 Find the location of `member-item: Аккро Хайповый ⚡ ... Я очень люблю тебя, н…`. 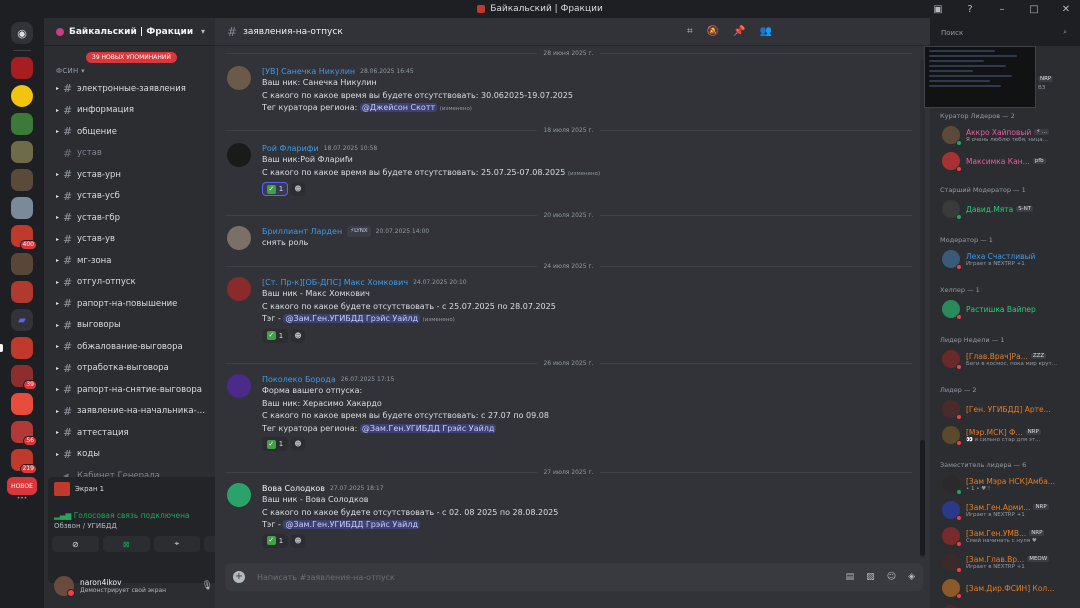

member-item: Аккро Хайповый ⚡ ... Я очень люблю тебя, н… is located at coordinates (1010, 135).